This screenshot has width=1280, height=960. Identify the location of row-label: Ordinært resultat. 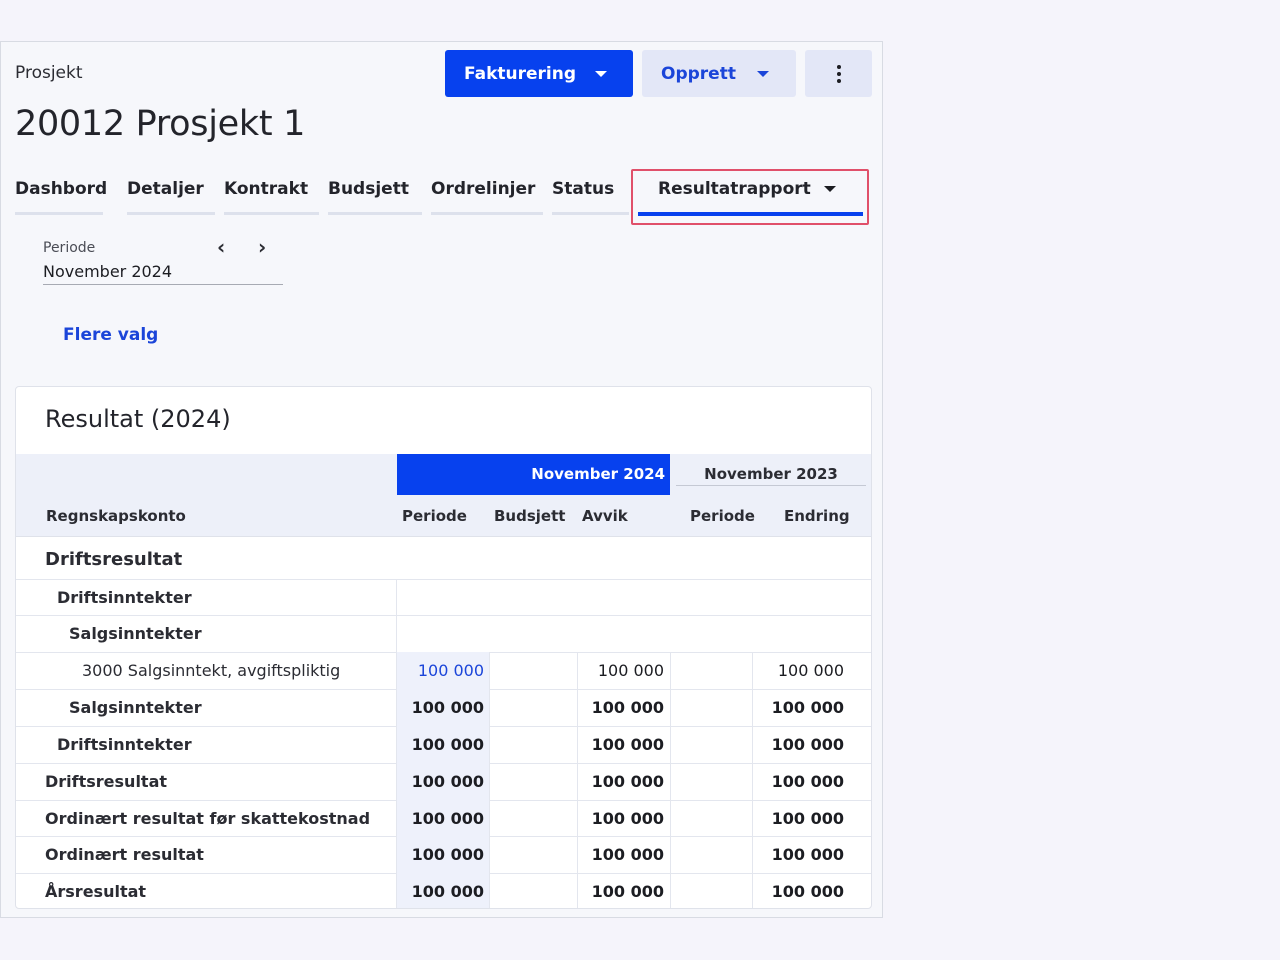
(124, 854).